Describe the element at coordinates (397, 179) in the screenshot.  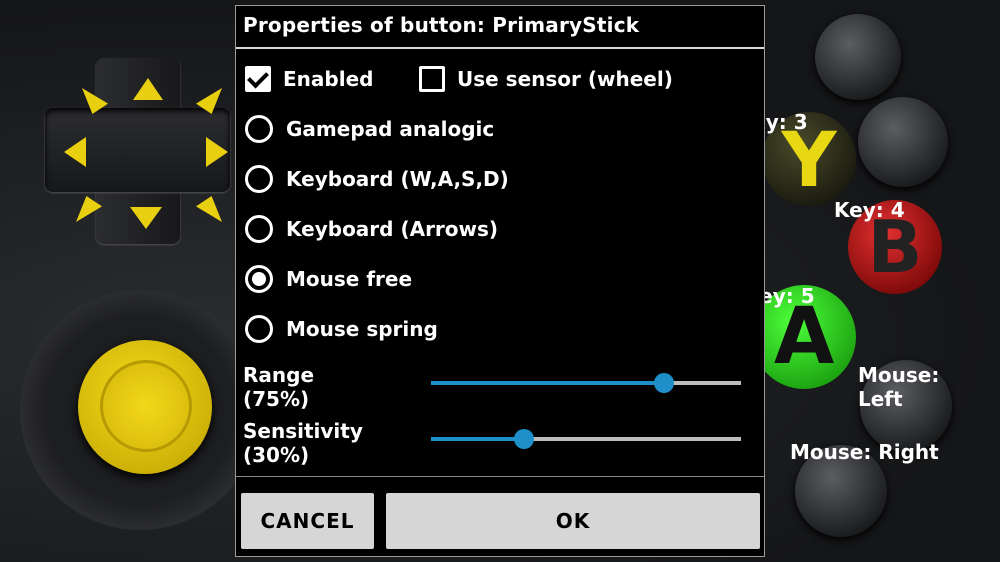
I see `mode-label: Keyboard (W,A,S,D)` at that location.